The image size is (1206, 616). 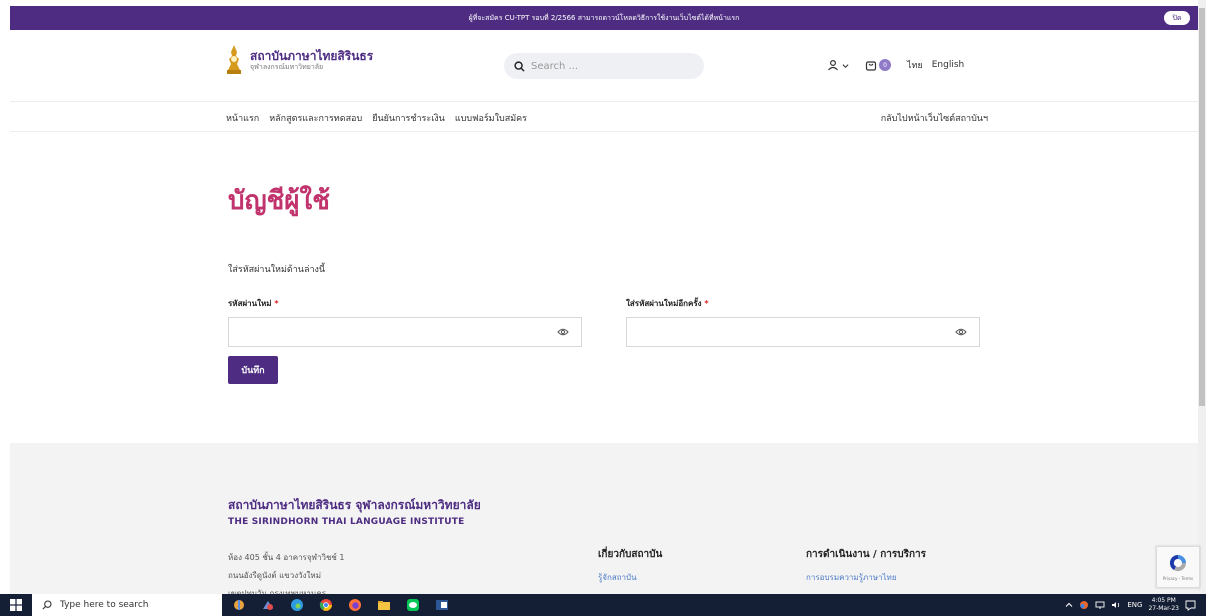 I want to click on taskbar-file-explorer, so click(x=384, y=605).